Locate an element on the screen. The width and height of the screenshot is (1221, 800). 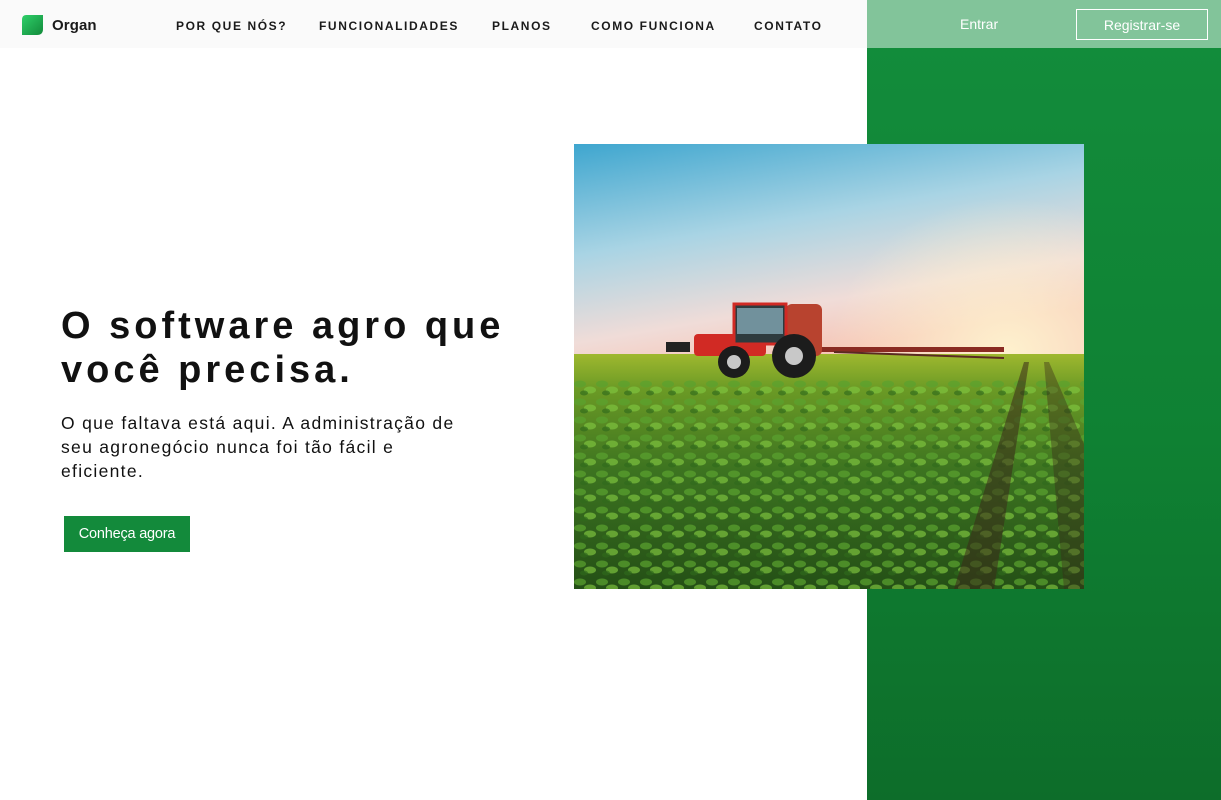
leaf-logo-icon is located at coordinates (32, 25).